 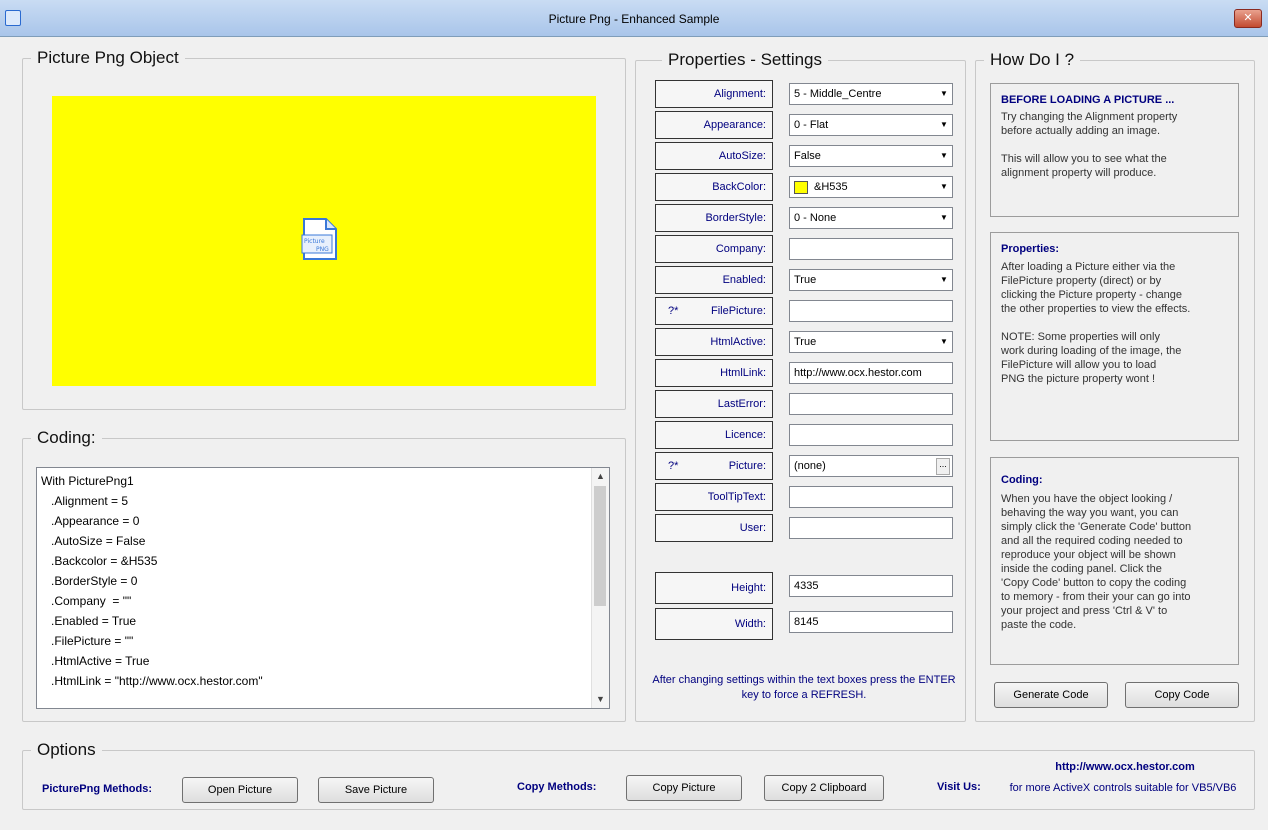 What do you see at coordinates (871, 622) in the screenshot?
I see `size-textbox: 8145` at bounding box center [871, 622].